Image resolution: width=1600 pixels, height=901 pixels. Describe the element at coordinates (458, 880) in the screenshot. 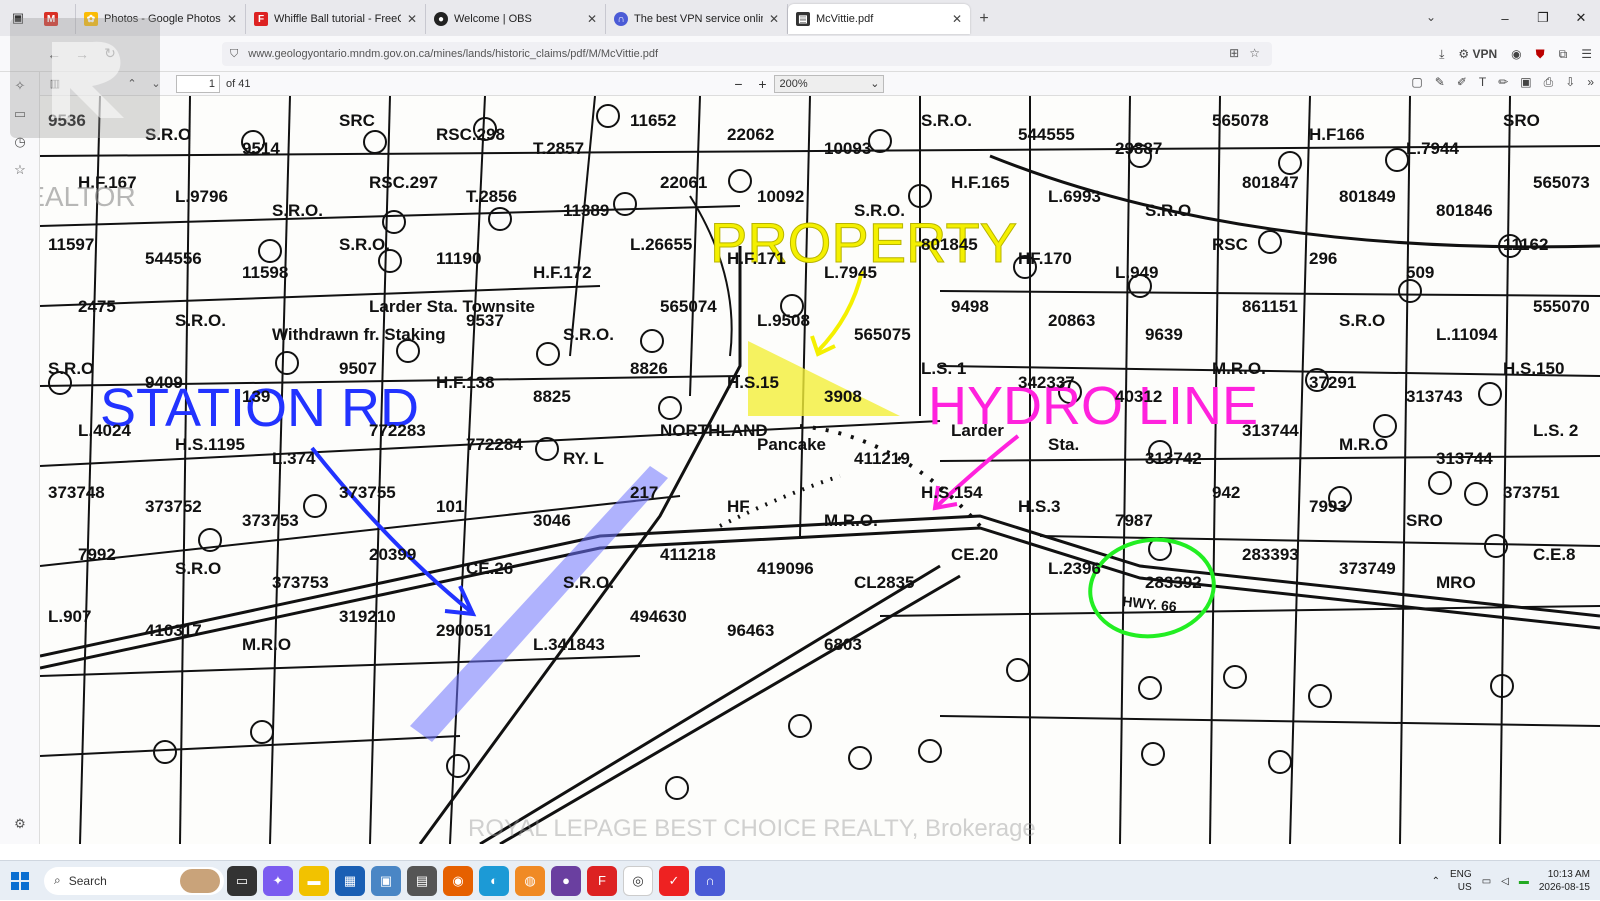

I see `firefox-icon: ◉` at that location.